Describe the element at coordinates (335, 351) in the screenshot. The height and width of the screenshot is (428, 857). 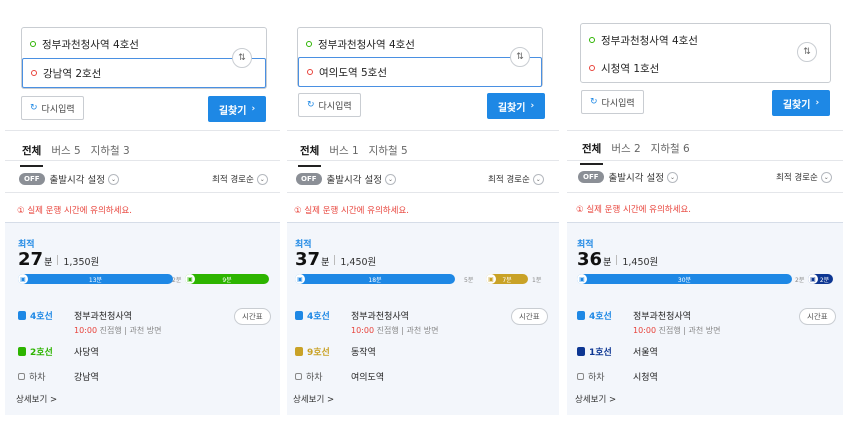
I see `route-stop: 9호선 동작역` at that location.